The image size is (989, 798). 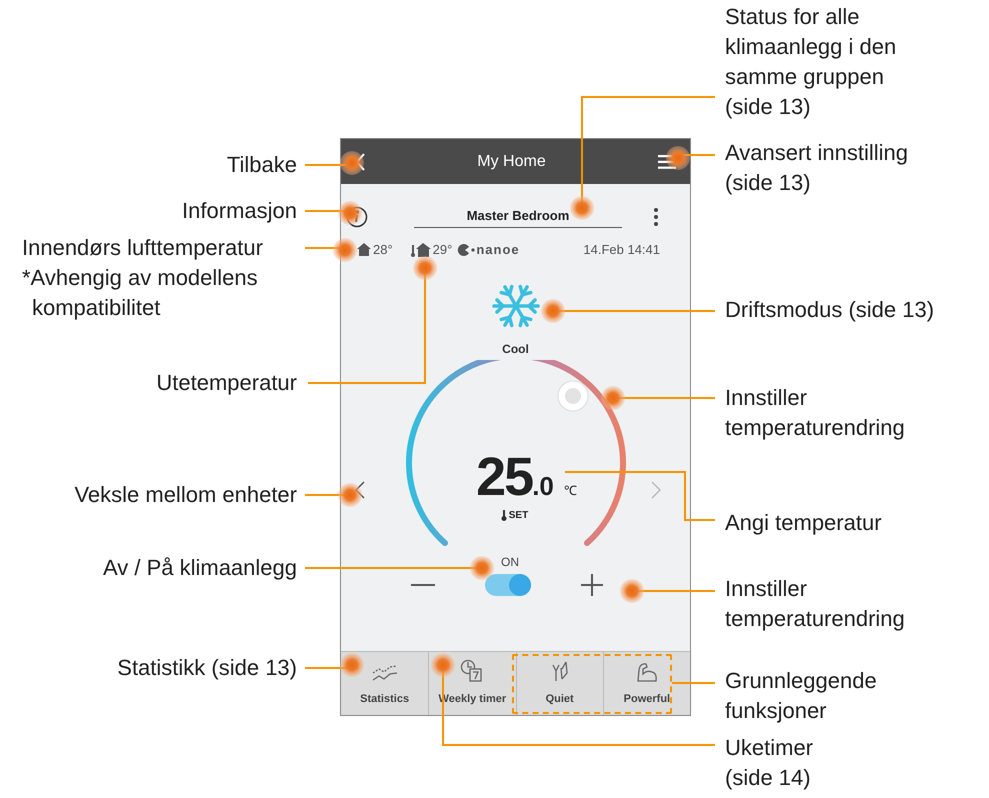 I want to click on set-temperature: 25, so click(x=504, y=477).